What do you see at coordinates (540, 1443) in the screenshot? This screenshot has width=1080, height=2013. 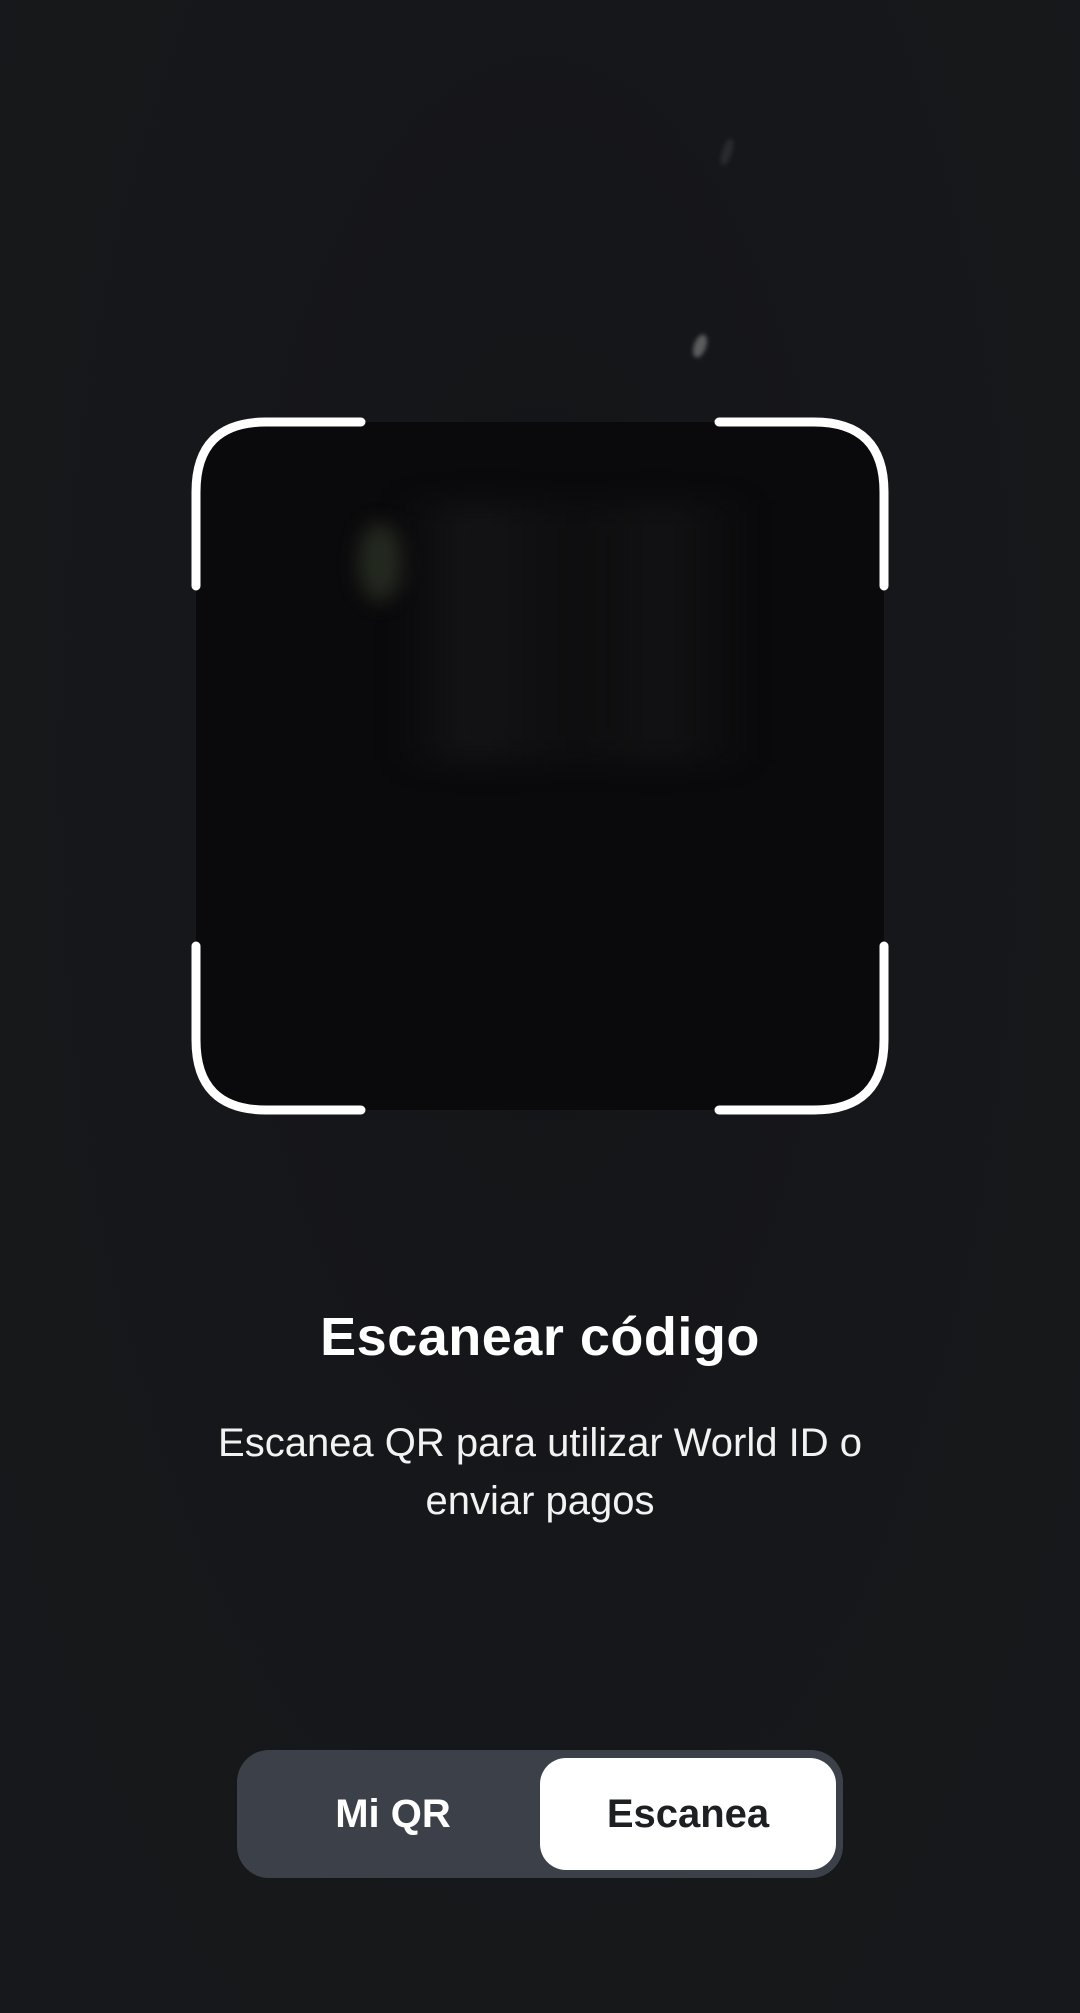 I see `subtitle-line: Escanea QR para utilizar World ID o` at bounding box center [540, 1443].